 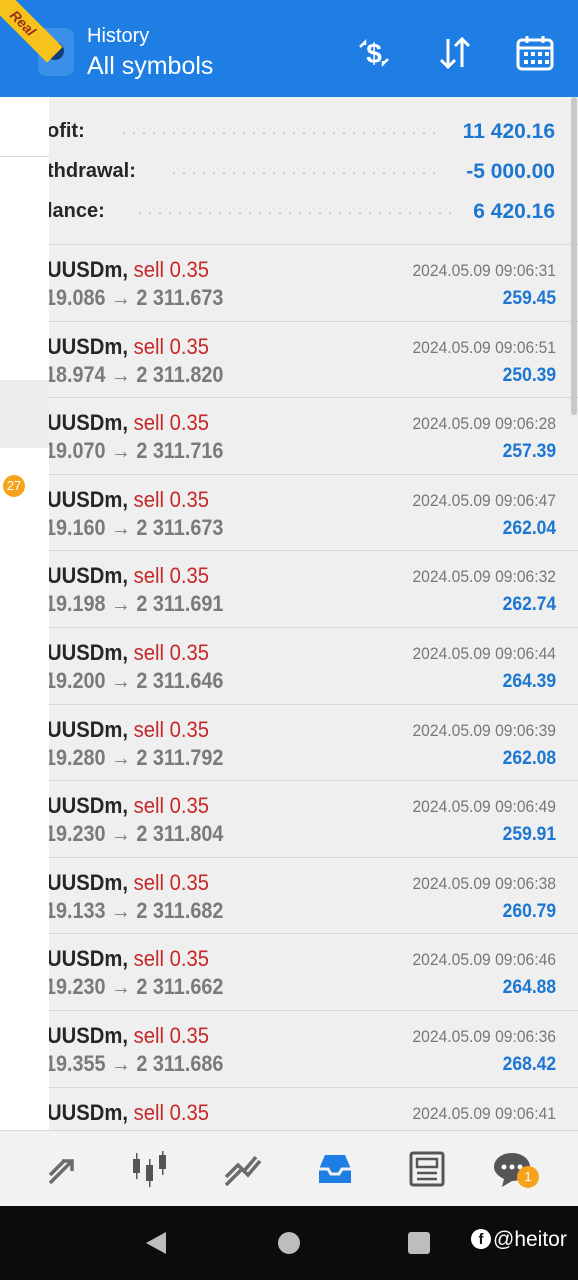 What do you see at coordinates (481, 1239) in the screenshot?
I see `facebook-icon: f` at bounding box center [481, 1239].